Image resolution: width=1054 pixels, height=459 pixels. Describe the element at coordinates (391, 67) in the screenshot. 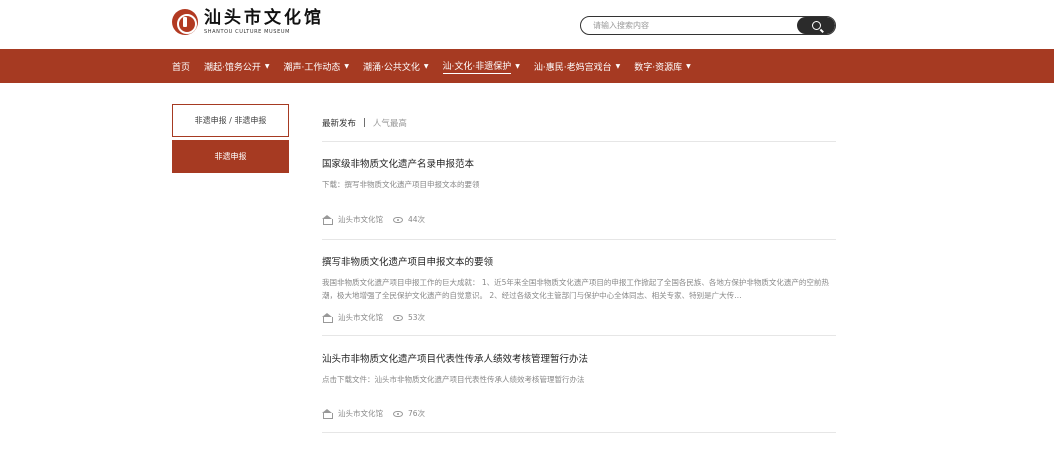

I see `nav-item-label: 潮涌·公共文化` at that location.